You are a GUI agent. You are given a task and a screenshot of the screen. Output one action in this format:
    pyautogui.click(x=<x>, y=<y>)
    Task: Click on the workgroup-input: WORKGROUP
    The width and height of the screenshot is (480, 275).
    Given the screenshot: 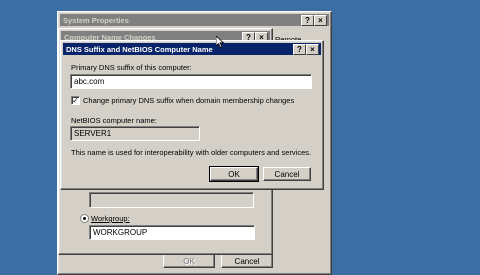 What is the action you would take?
    pyautogui.click(x=172, y=232)
    